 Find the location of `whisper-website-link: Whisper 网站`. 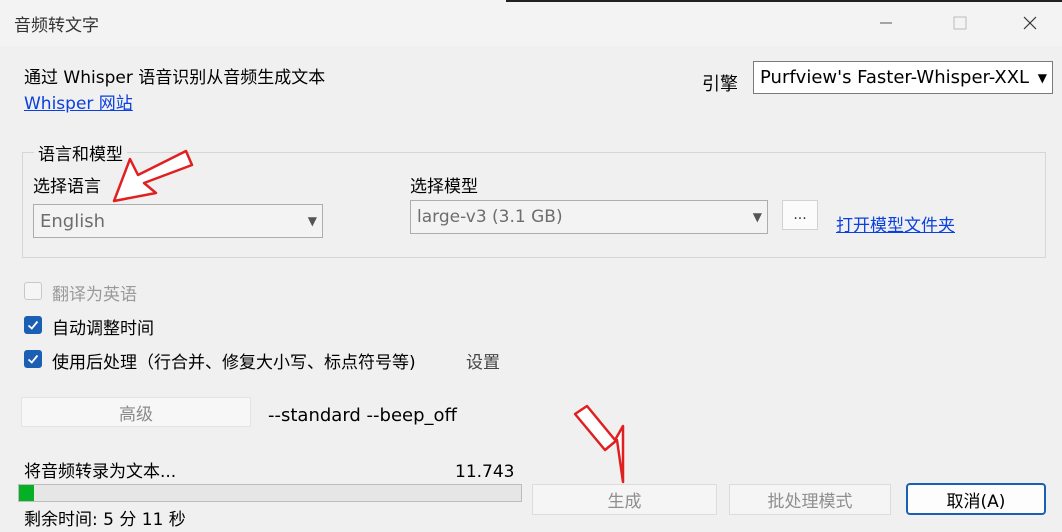

whisper-website-link: Whisper 网站 is located at coordinates (78, 101).